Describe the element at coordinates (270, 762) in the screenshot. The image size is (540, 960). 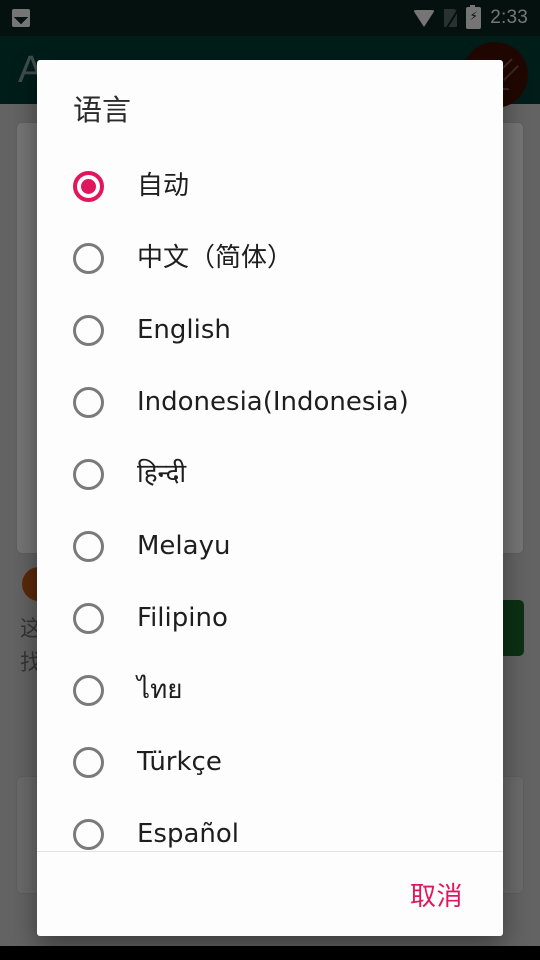
I see `language-option-turkce: Türkçe` at that location.